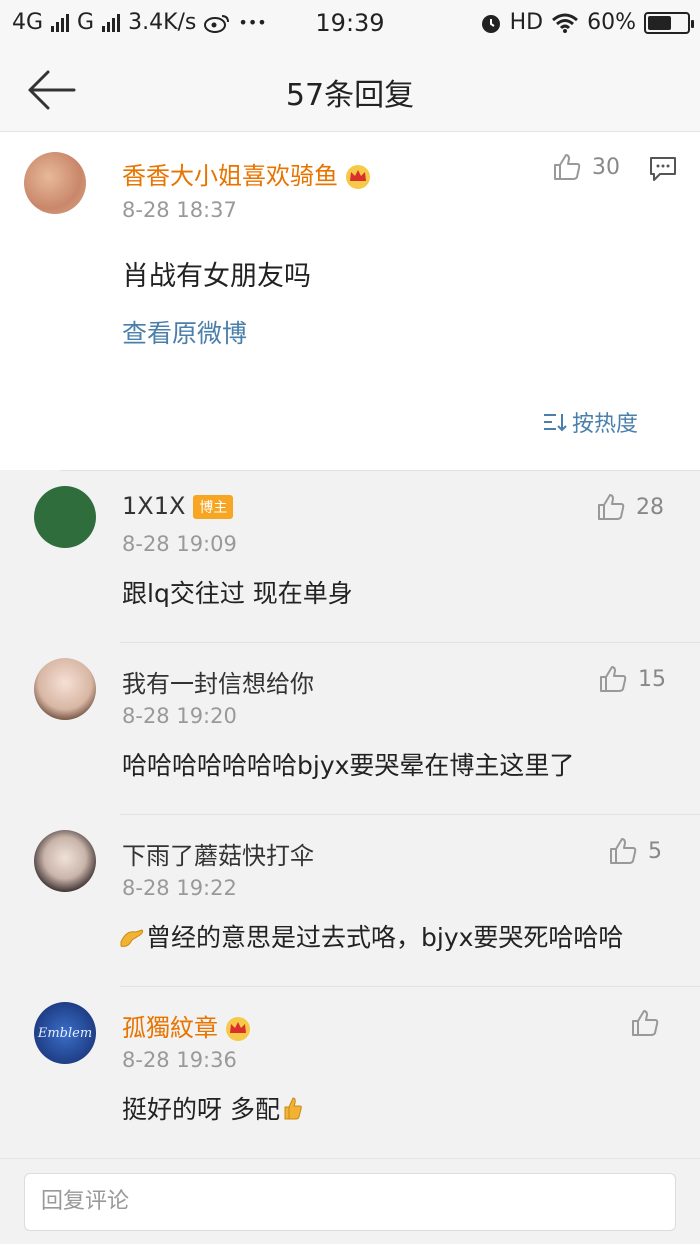 This screenshot has height=1244, width=700. Describe the element at coordinates (179, 1060) in the screenshot. I see `comment-time: 8-28 19:36` at that location.